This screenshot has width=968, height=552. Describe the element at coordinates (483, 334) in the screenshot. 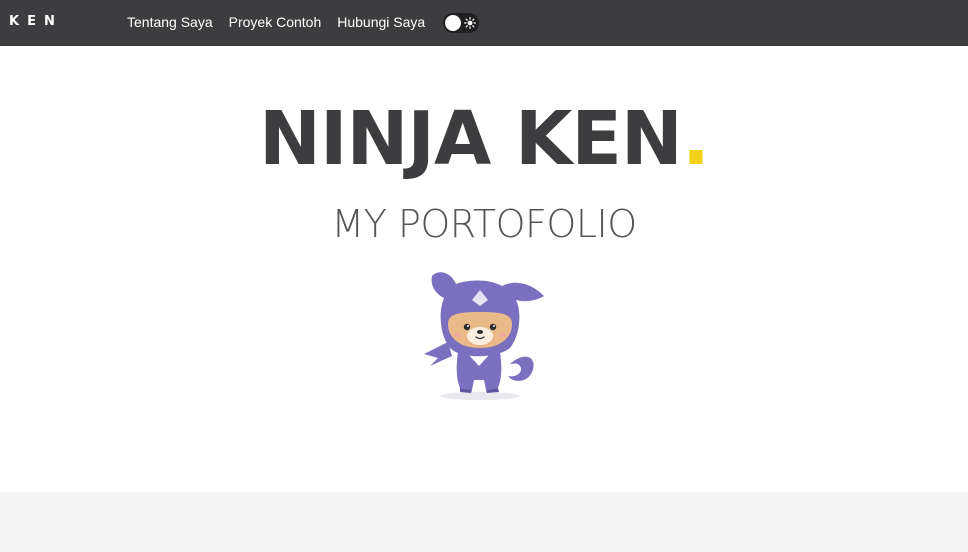

I see `ninja-dog-mascot` at that location.